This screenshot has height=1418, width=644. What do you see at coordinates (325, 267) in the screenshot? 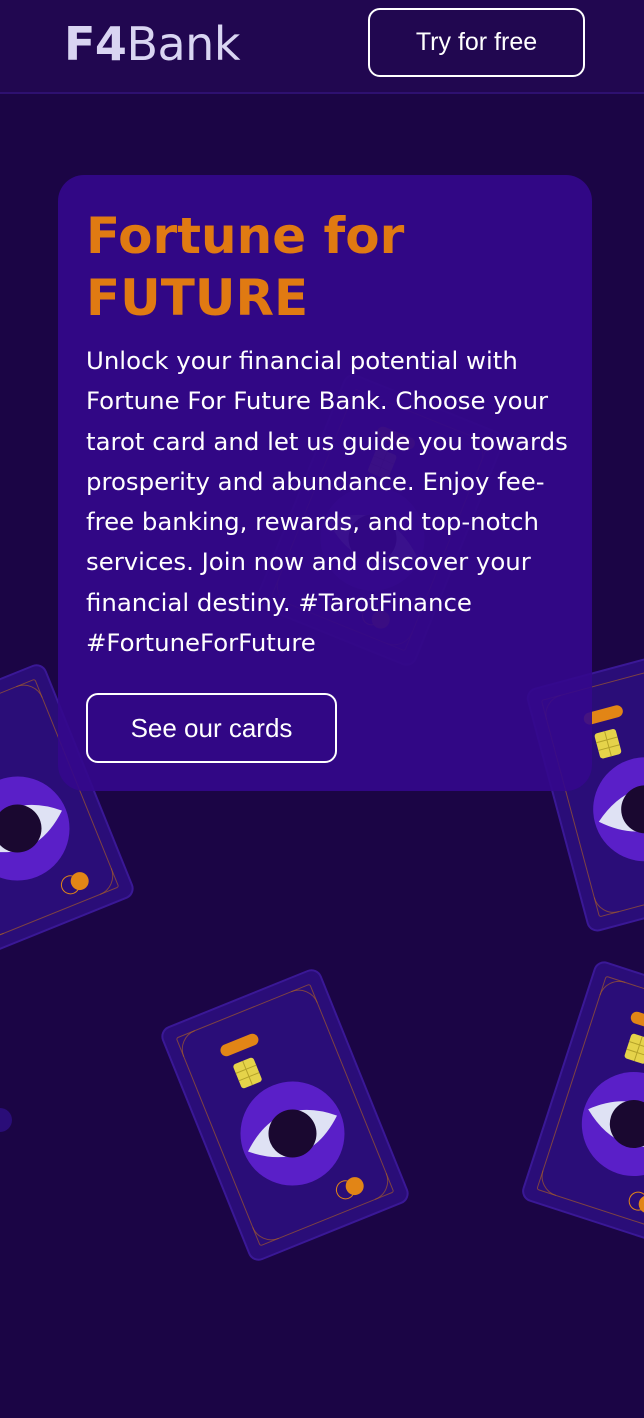
I see `hero-title: Fortune for FUTURE` at bounding box center [325, 267].